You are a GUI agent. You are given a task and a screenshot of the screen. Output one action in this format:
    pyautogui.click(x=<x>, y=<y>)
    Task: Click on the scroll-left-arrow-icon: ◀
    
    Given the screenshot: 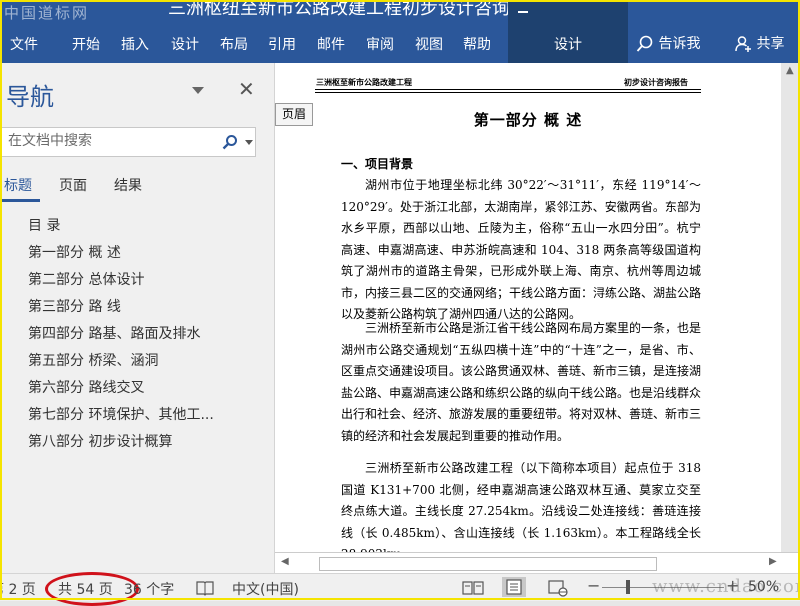 What is the action you would take?
    pyautogui.click(x=285, y=561)
    